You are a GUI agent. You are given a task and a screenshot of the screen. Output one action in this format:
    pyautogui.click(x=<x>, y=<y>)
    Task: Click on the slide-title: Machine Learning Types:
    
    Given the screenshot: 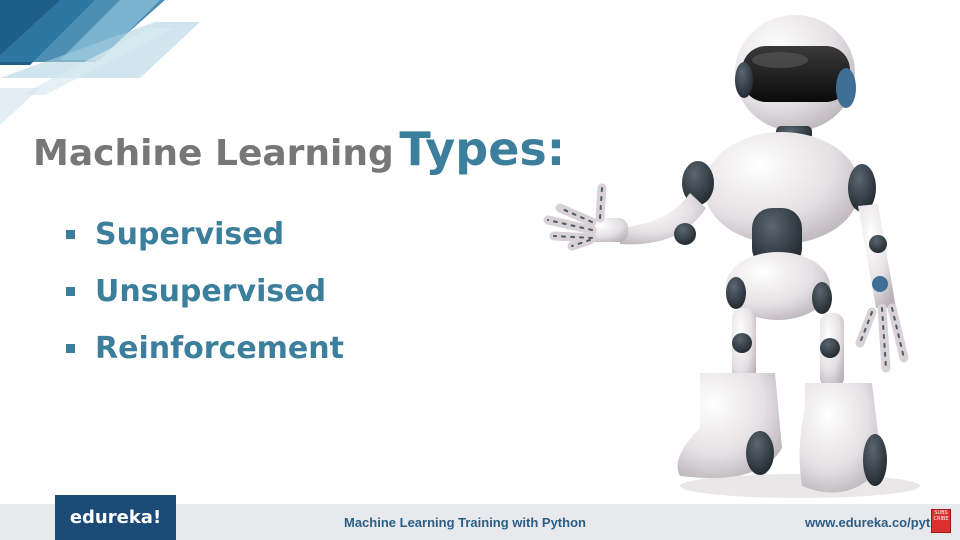 What is the action you would take?
    pyautogui.click(x=299, y=149)
    